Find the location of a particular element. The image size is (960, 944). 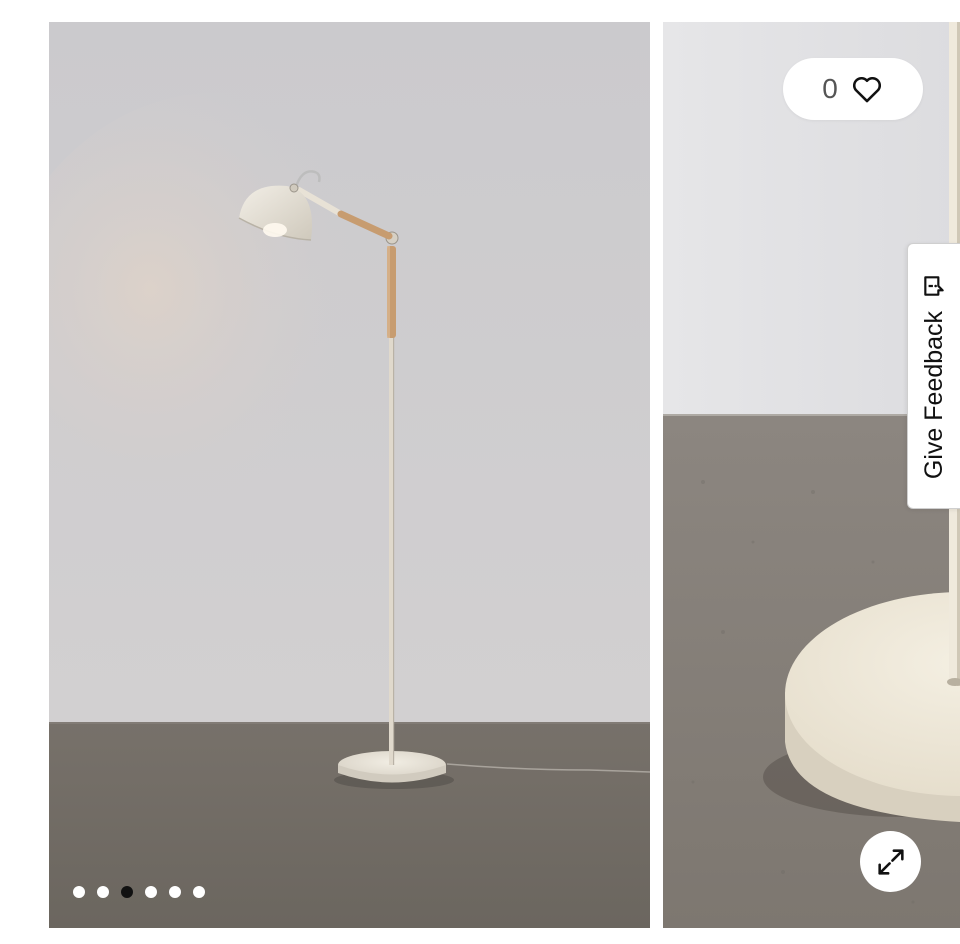

like-count: 0 is located at coordinates (830, 88).